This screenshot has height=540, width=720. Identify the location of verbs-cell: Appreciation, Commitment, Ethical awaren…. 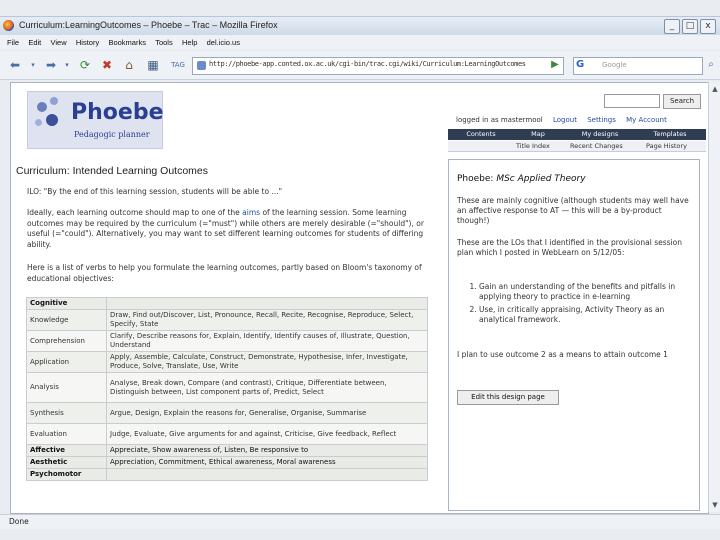
(267, 462).